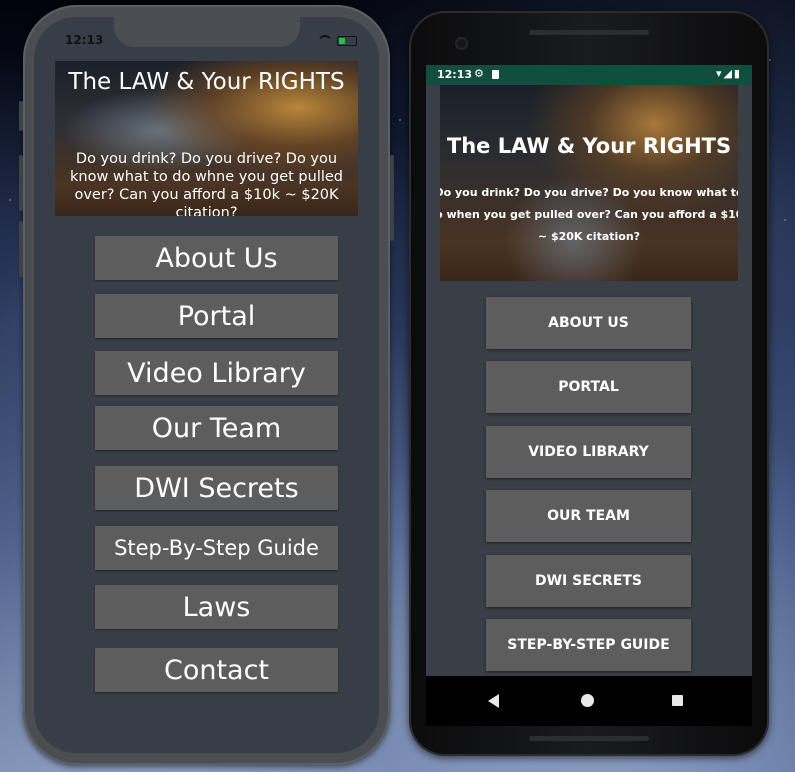  What do you see at coordinates (21, 249) in the screenshot?
I see `volume-down-button` at bounding box center [21, 249].